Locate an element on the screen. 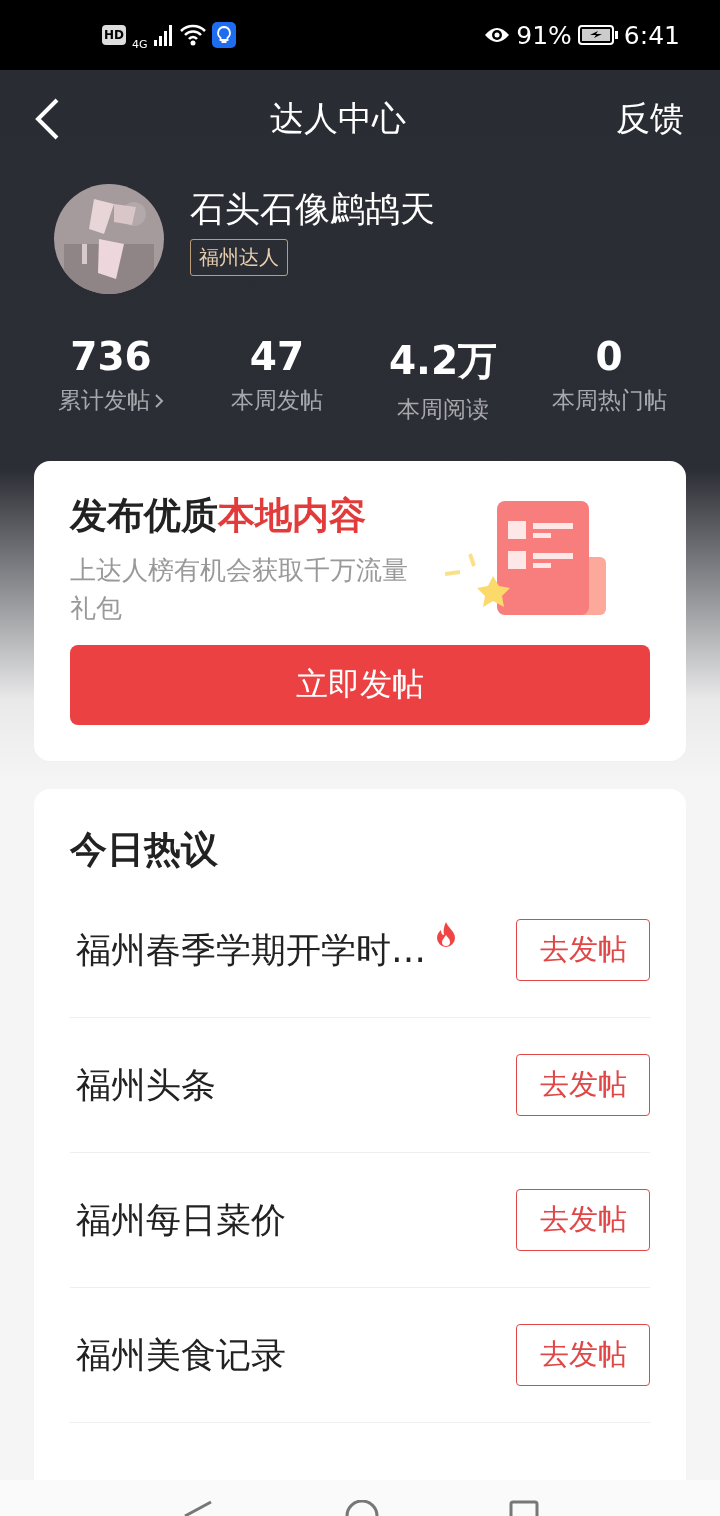 This screenshot has height=1516, width=720. home-nav-icon is located at coordinates (362, 1508).